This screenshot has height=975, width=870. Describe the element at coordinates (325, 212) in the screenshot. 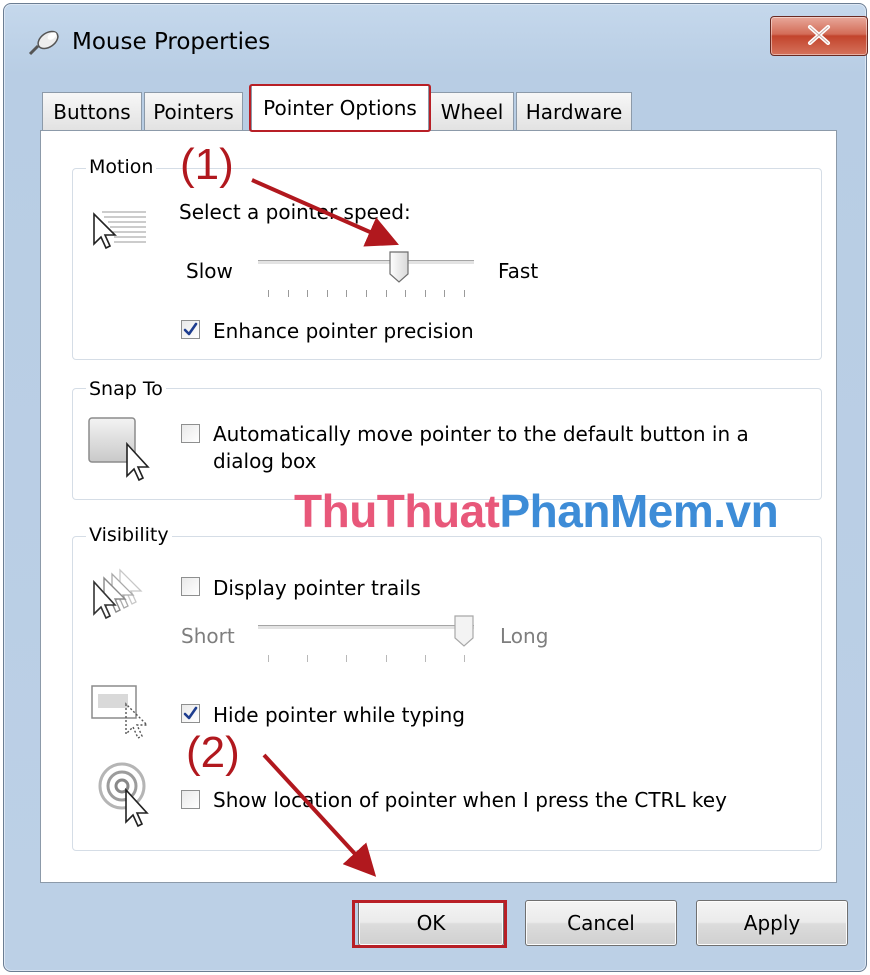

I see `arrow-step1` at that location.